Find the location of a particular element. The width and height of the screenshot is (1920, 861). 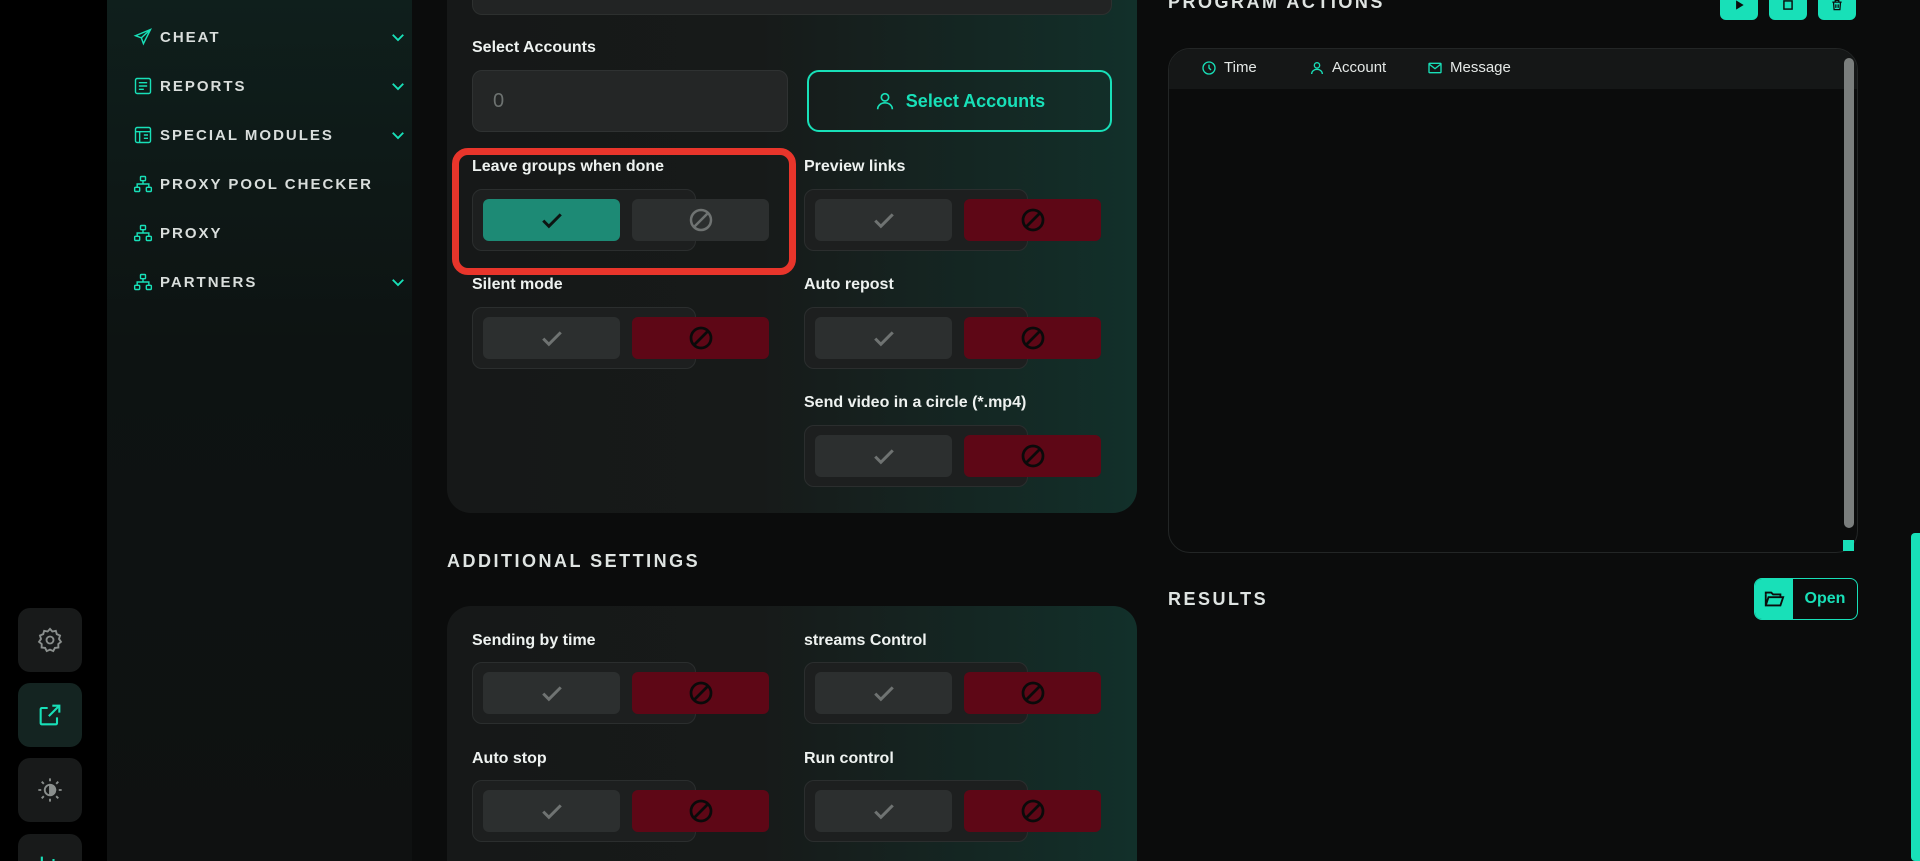

sidebar-item-special-modules: SPECIAL MODULES is located at coordinates (269, 135).